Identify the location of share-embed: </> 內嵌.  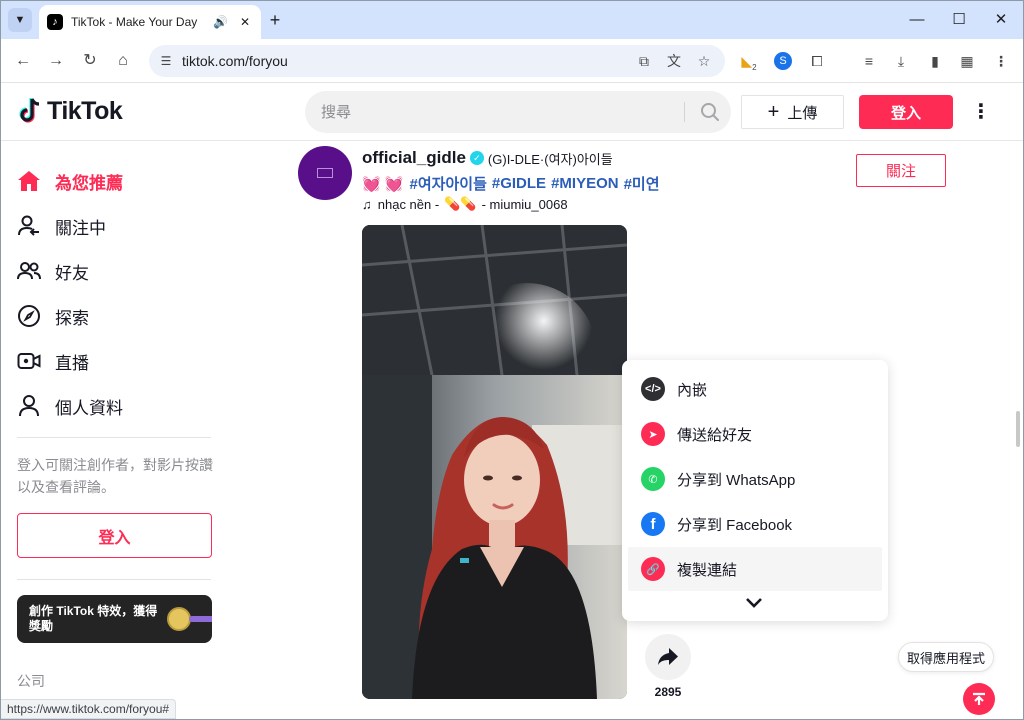
(755, 389).